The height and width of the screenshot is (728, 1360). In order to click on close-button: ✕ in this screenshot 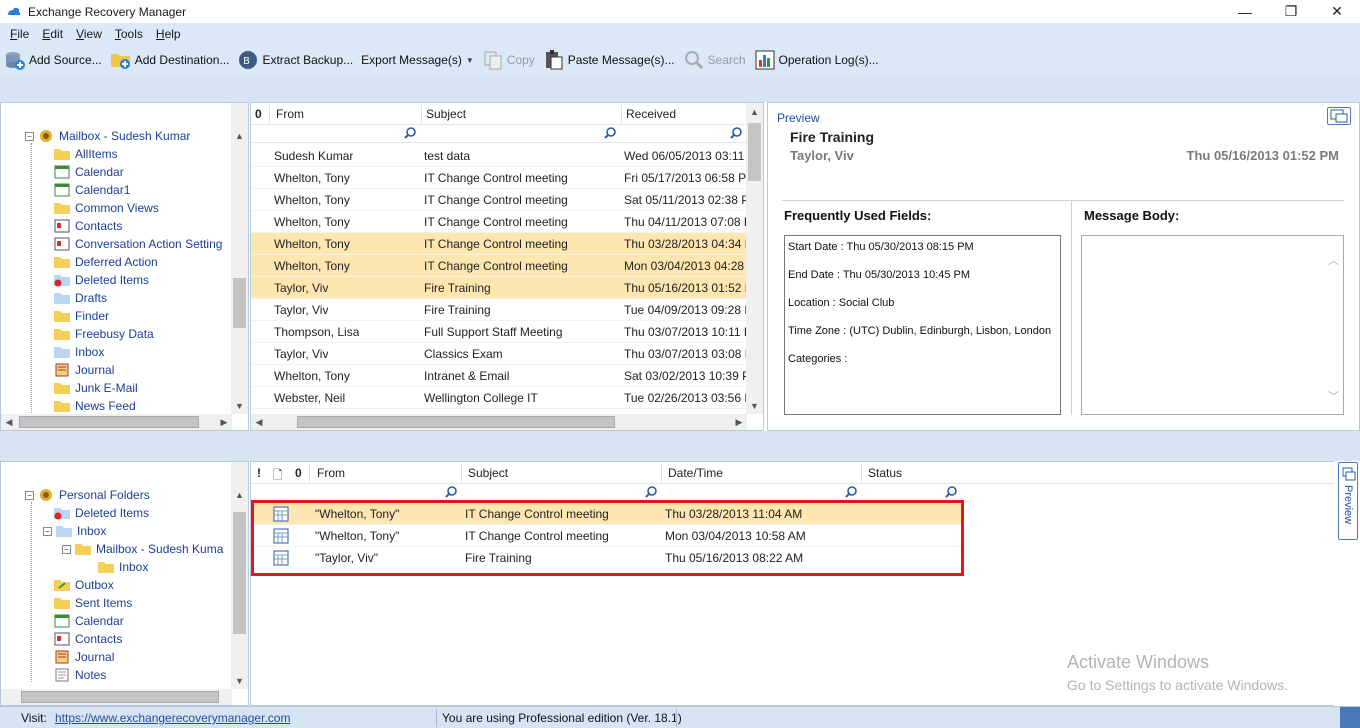, I will do `click(1337, 11)`.